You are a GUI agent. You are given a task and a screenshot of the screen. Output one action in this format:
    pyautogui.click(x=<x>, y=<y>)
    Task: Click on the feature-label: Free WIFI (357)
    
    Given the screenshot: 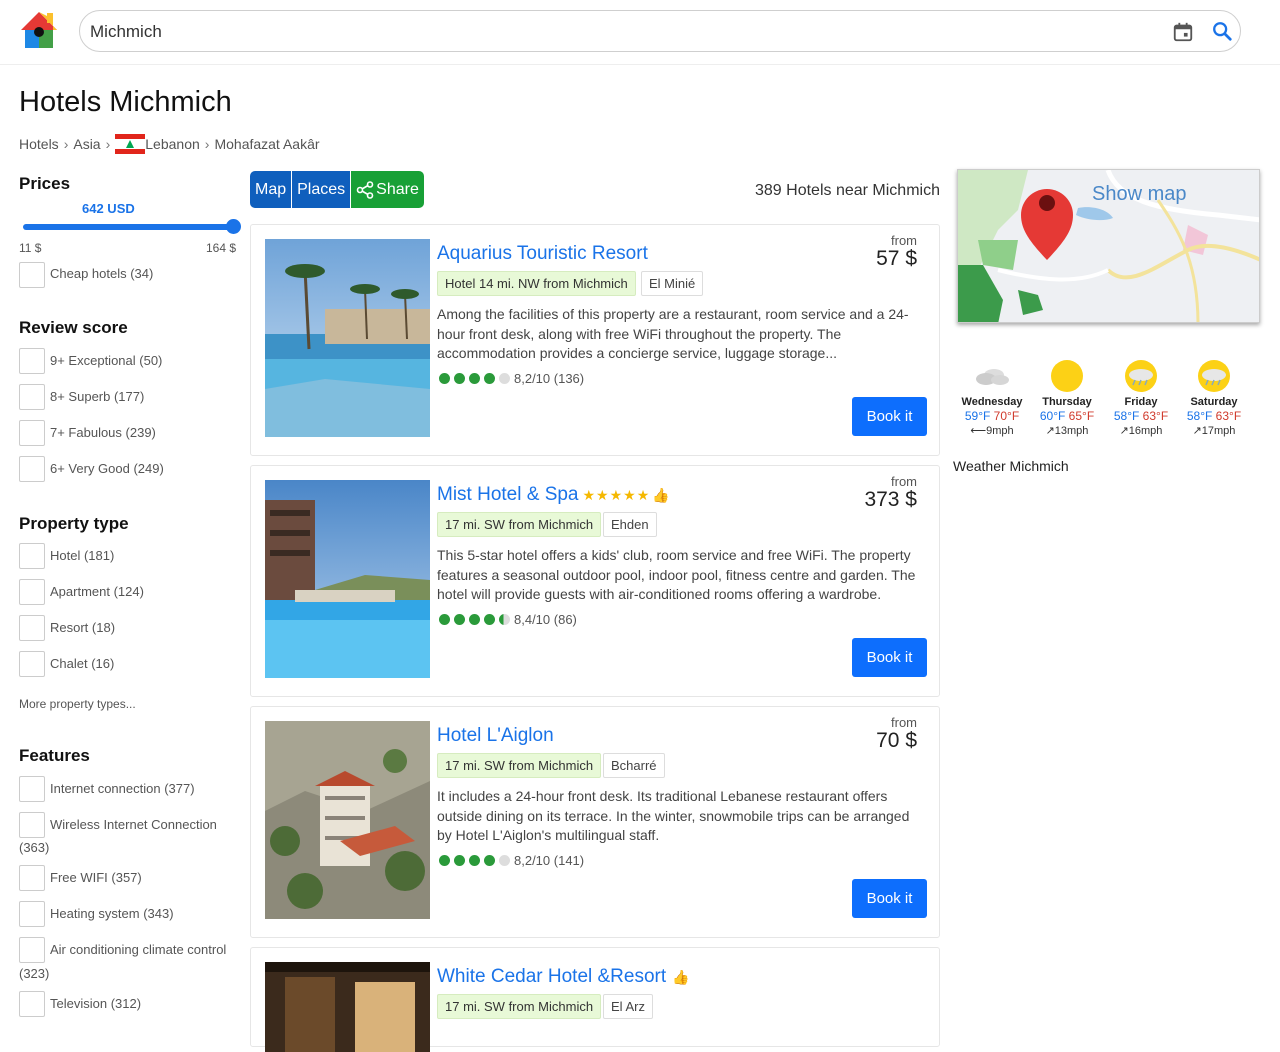 What is the action you would take?
    pyautogui.click(x=96, y=877)
    